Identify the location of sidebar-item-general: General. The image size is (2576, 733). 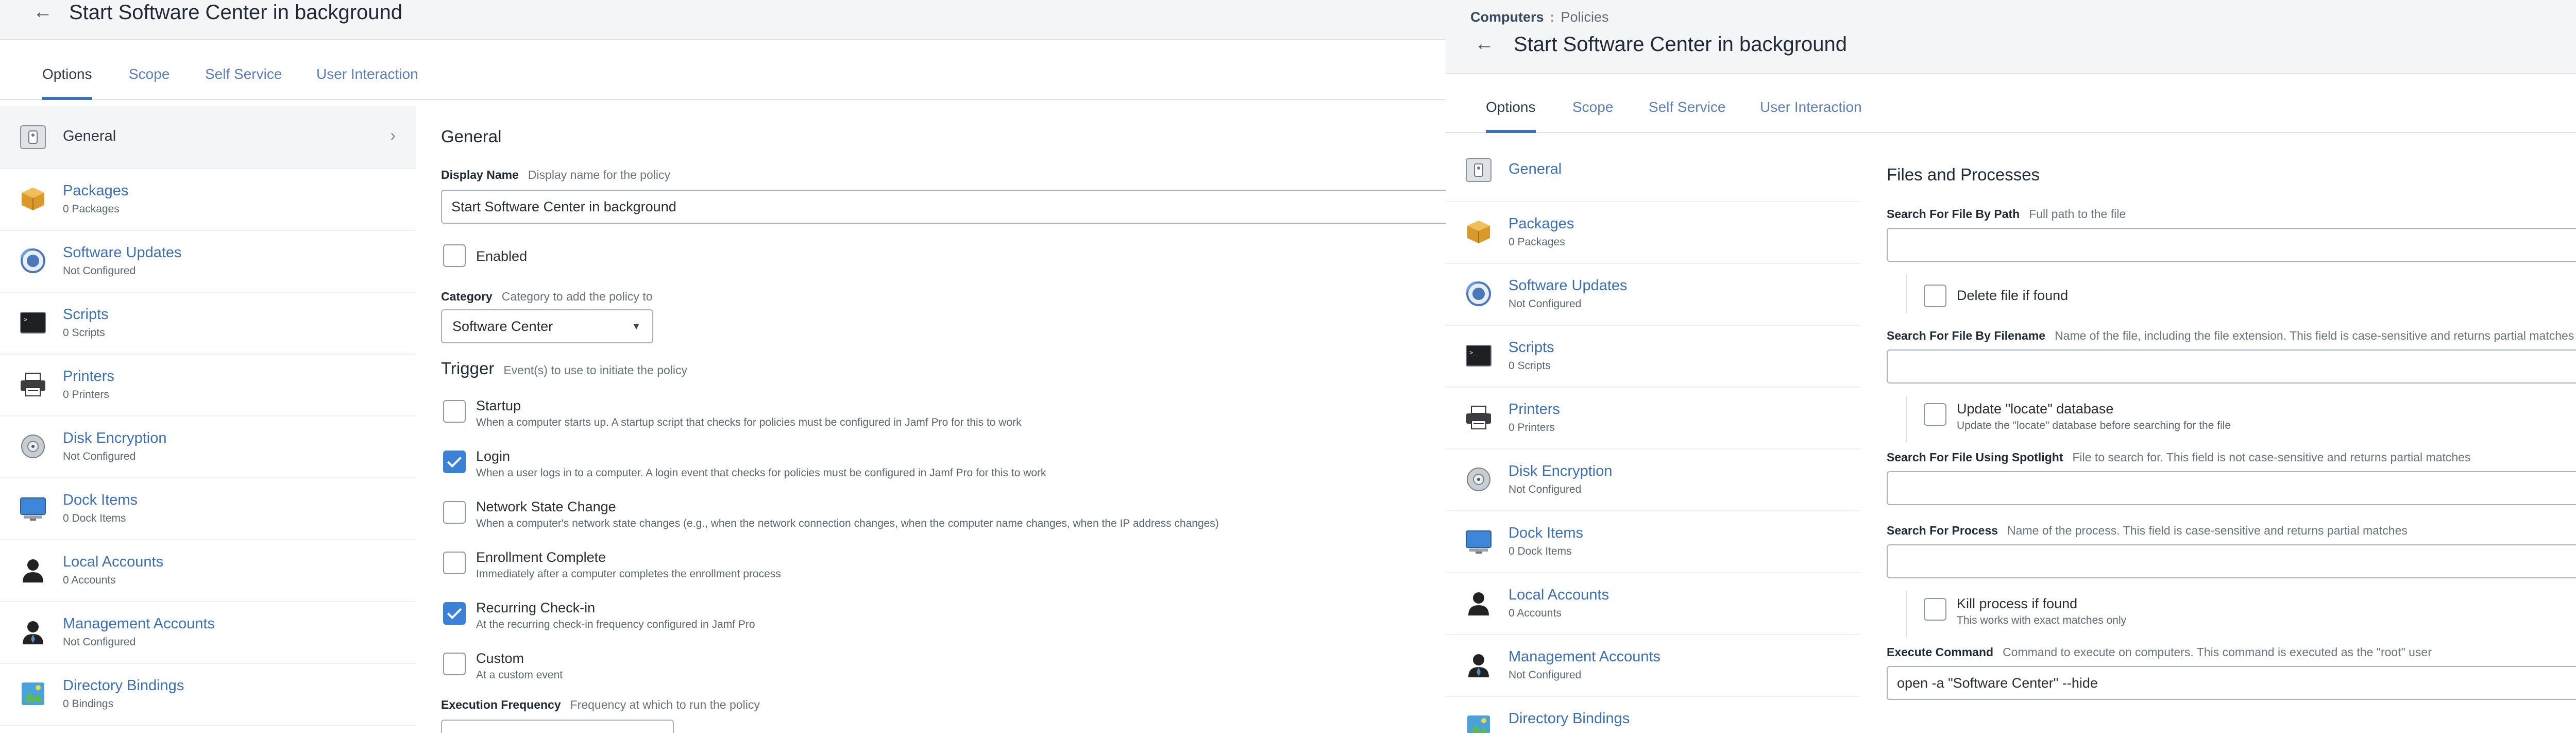
(1653, 170).